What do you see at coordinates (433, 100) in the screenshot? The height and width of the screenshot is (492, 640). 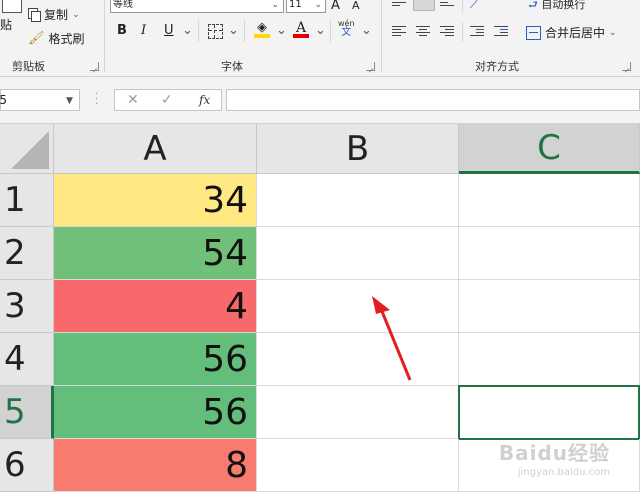 I see `formula-input` at bounding box center [433, 100].